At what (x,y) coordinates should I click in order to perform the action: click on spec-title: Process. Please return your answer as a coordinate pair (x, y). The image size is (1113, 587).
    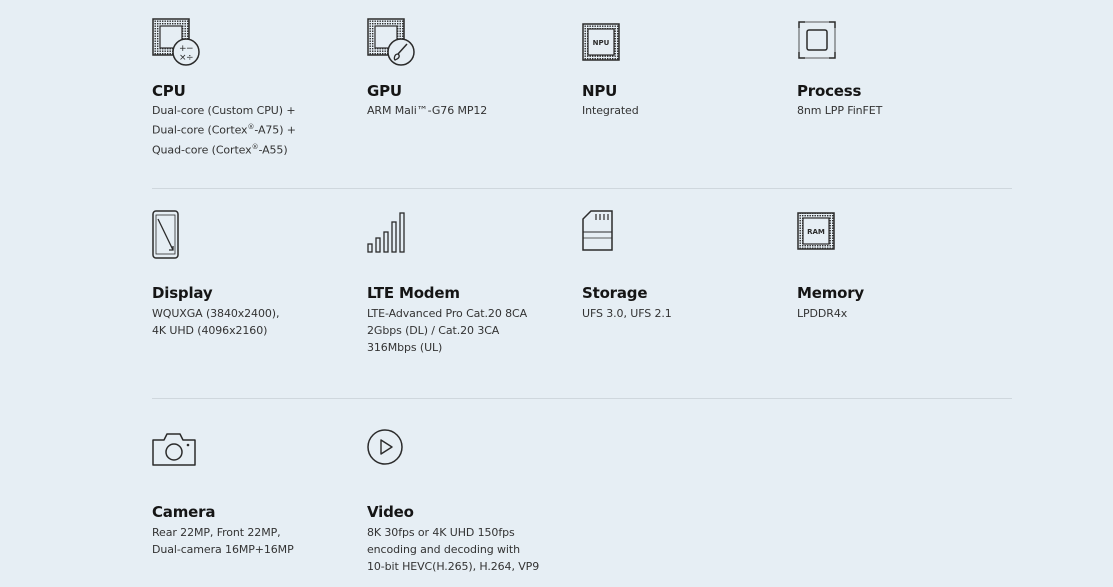
    Looking at the image, I should click on (829, 91).